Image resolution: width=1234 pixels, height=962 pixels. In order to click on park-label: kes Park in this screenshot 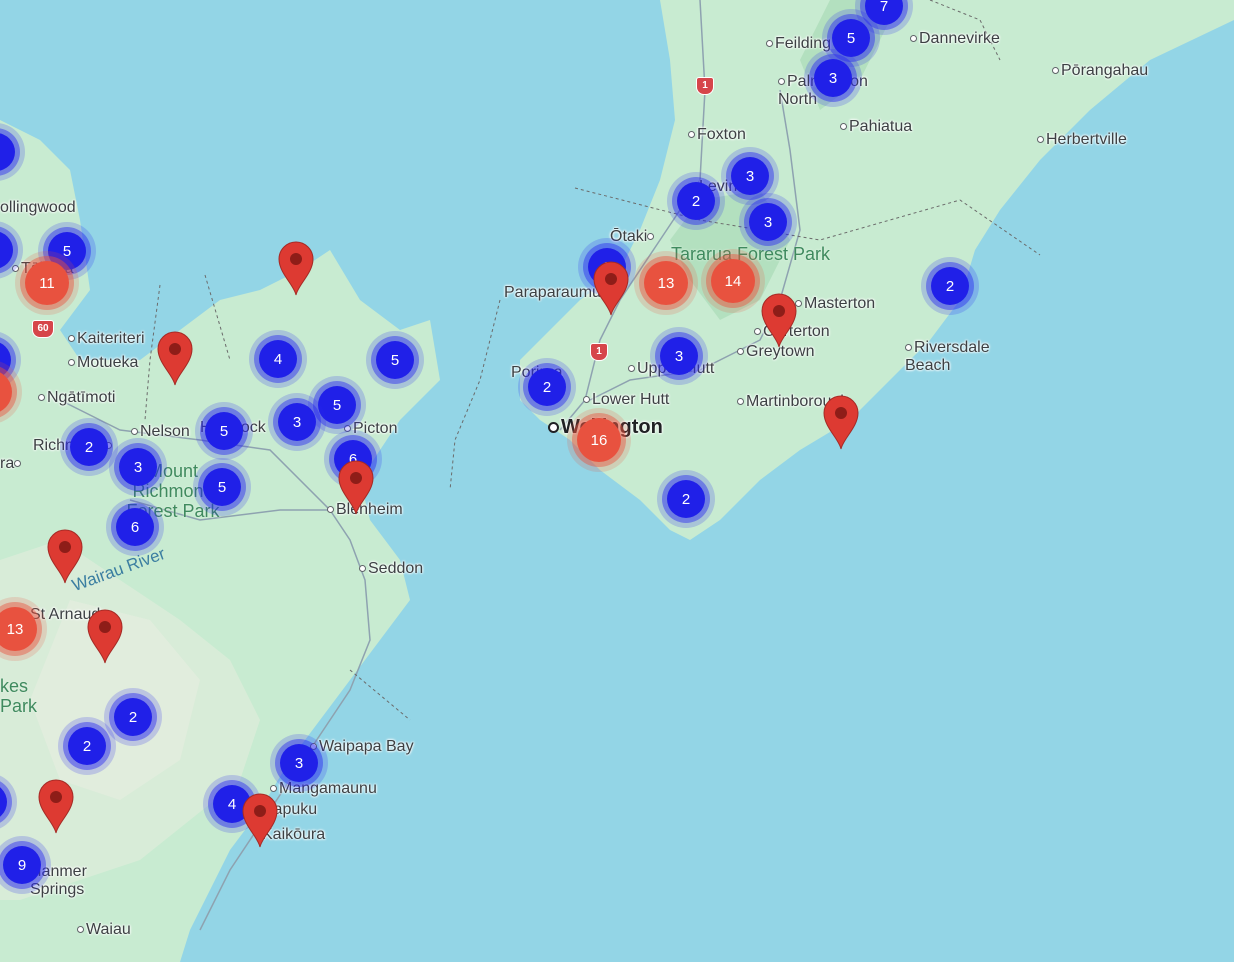, I will do `click(19, 696)`.